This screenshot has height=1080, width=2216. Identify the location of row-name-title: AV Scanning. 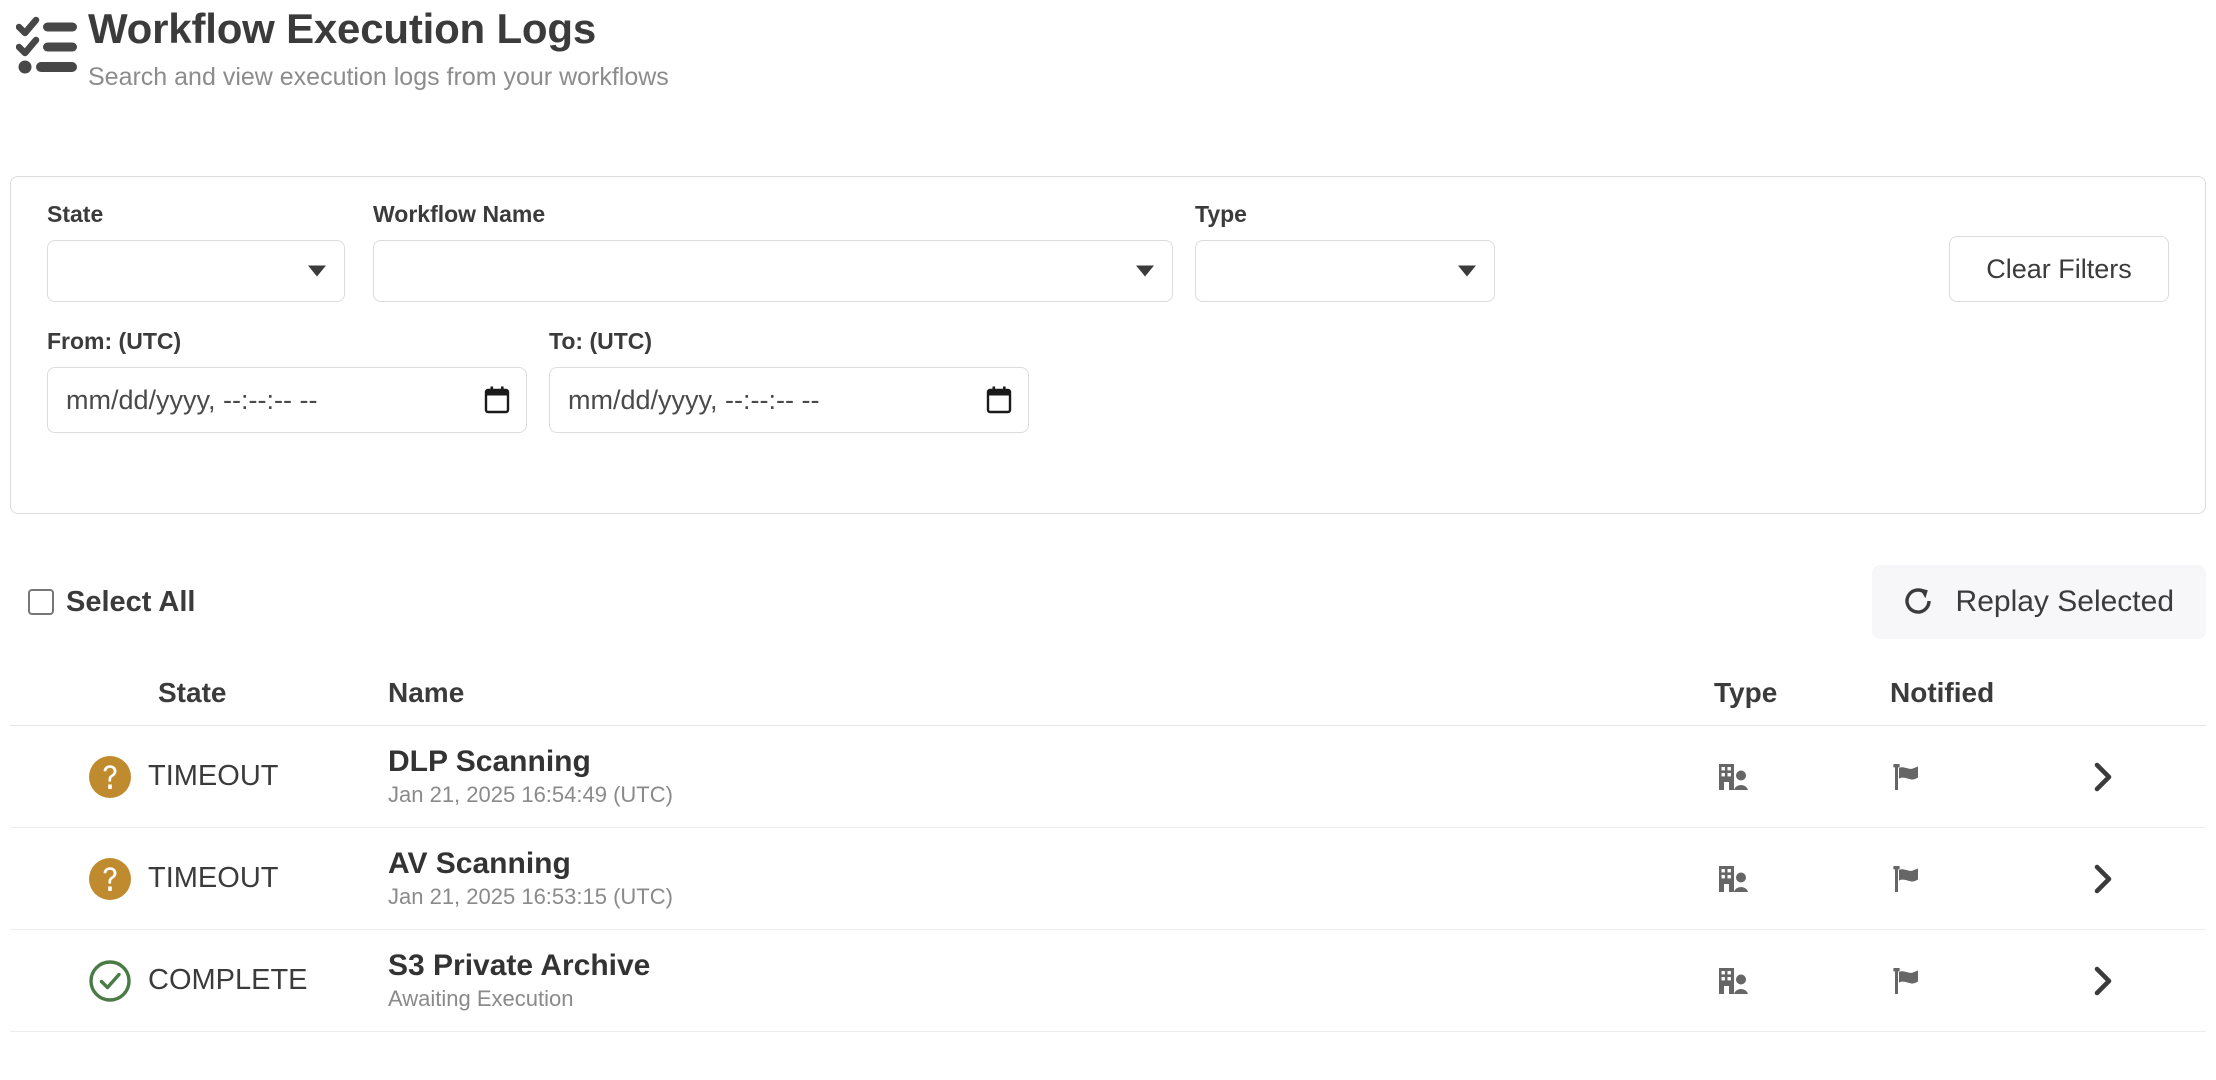
(479, 864).